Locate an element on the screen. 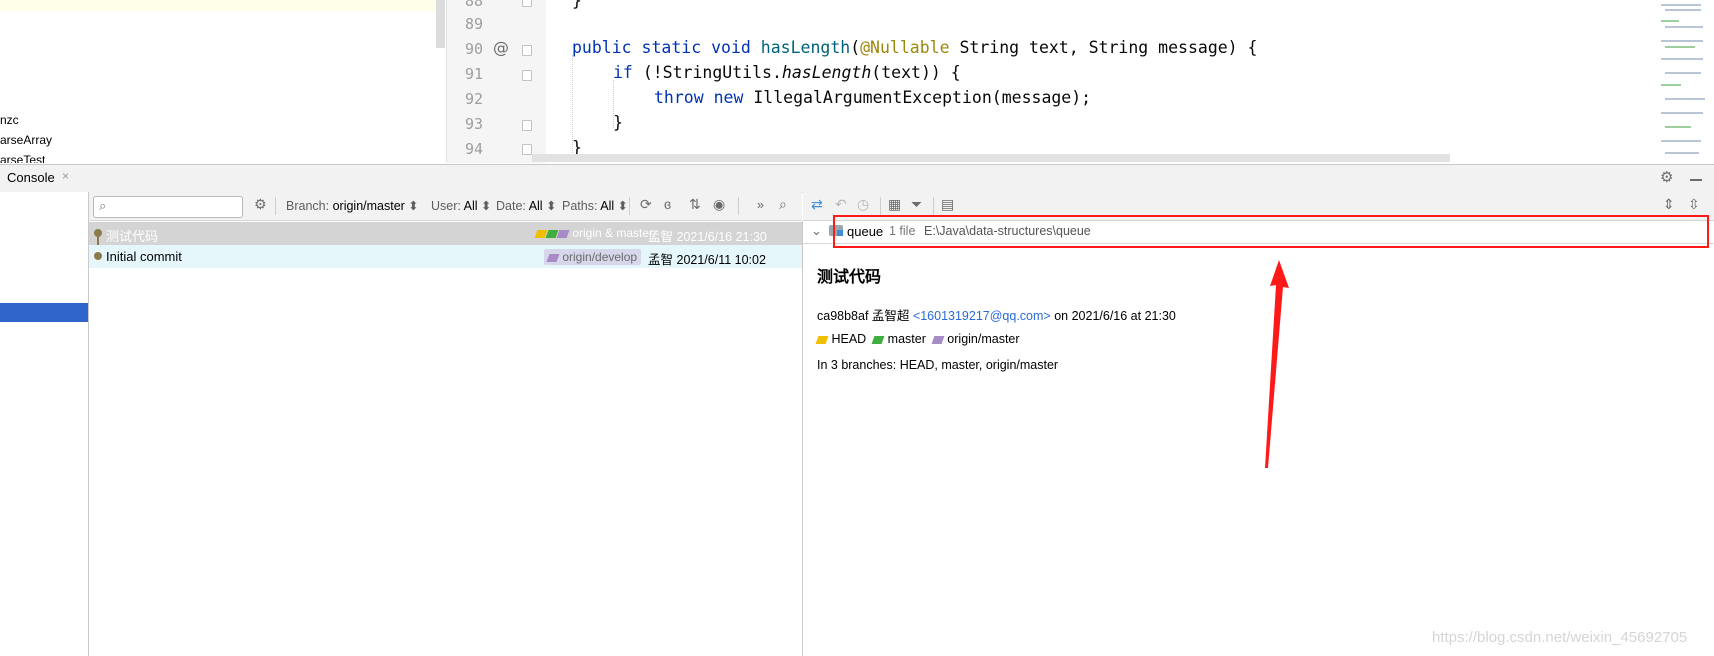 The width and height of the screenshot is (1714, 656). gear-icon: ⚙ is located at coordinates (1666, 177).